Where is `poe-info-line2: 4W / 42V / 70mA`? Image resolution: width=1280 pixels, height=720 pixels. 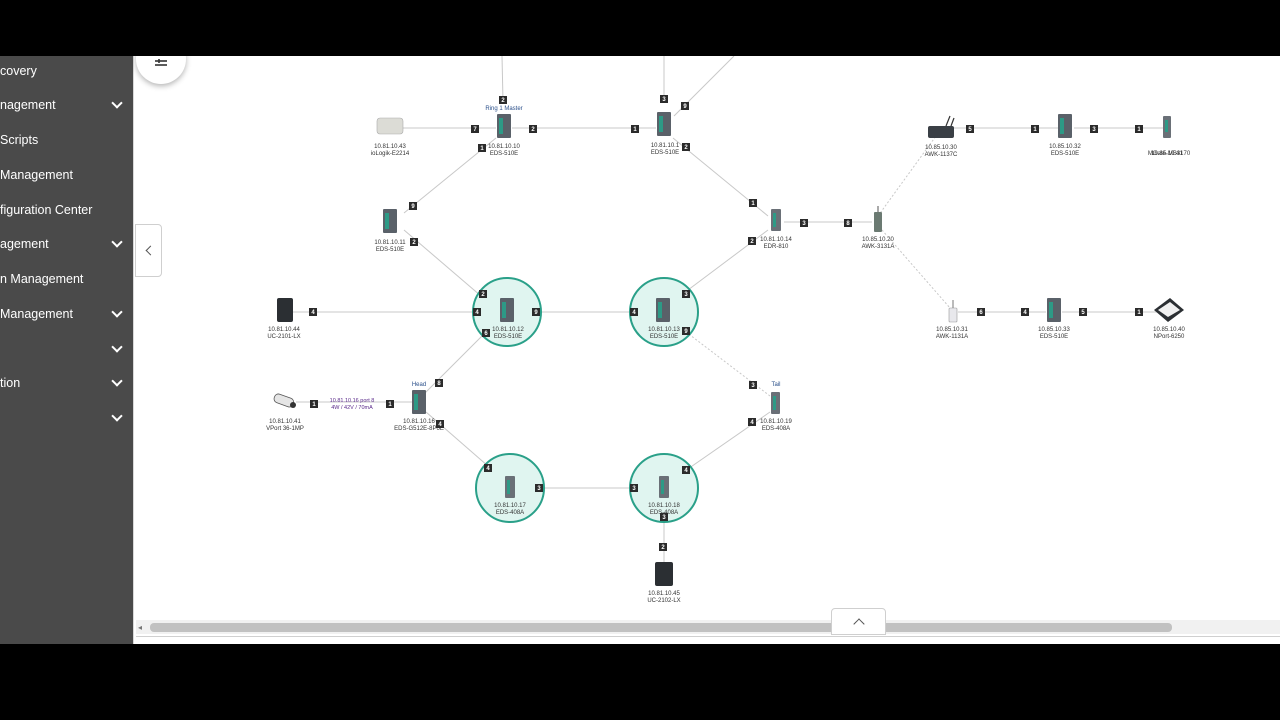 poe-info-line2: 4W / 42V / 70mA is located at coordinates (352, 408).